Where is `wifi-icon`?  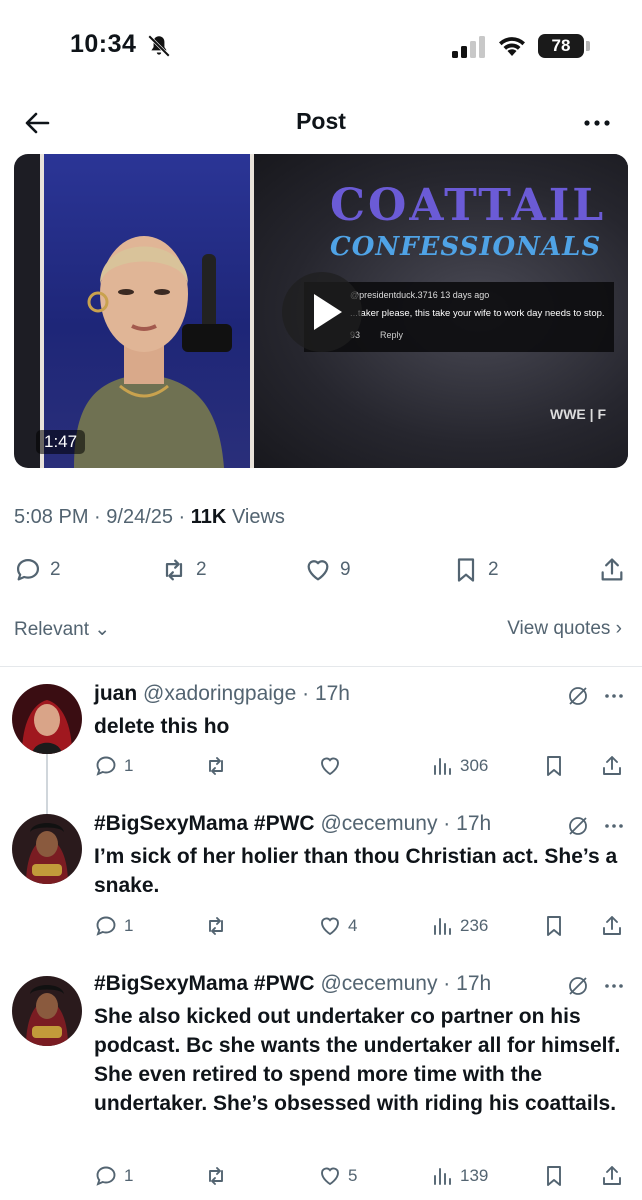 wifi-icon is located at coordinates (512, 46).